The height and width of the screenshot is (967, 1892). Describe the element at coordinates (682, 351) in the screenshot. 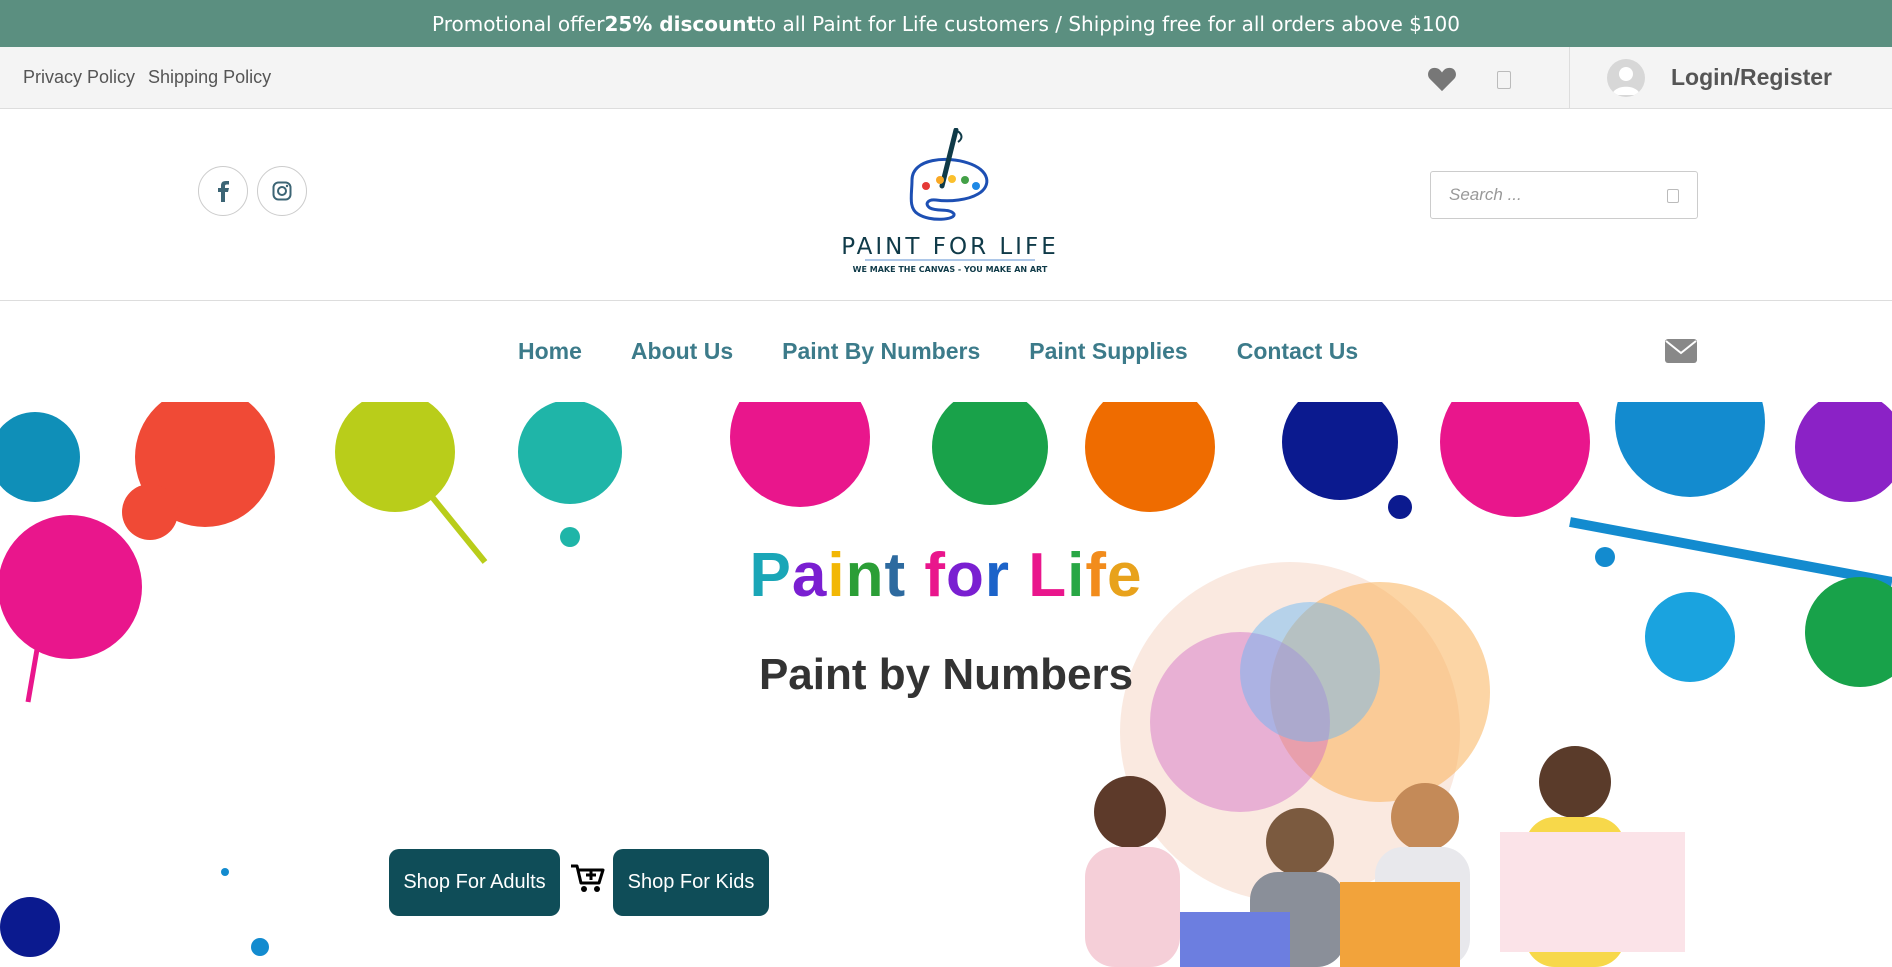

I see `nav-about-us: About Us` at that location.